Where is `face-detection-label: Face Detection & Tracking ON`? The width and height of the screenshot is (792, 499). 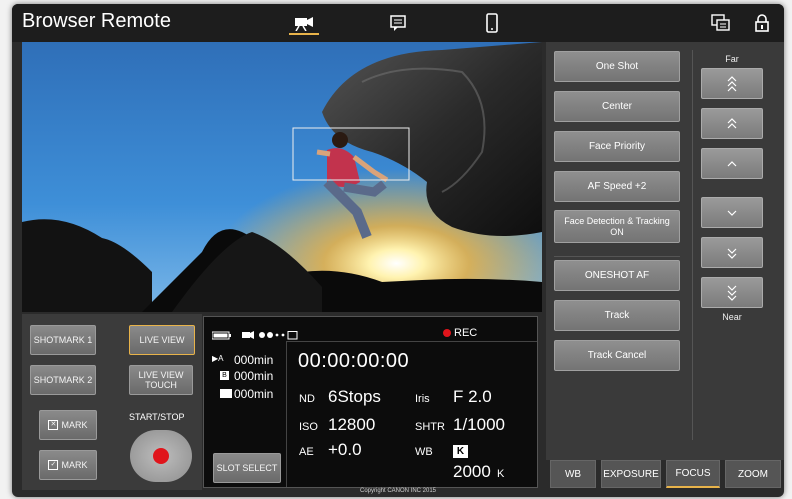
face-detection-label: Face Detection & Tracking ON is located at coordinates (617, 226).